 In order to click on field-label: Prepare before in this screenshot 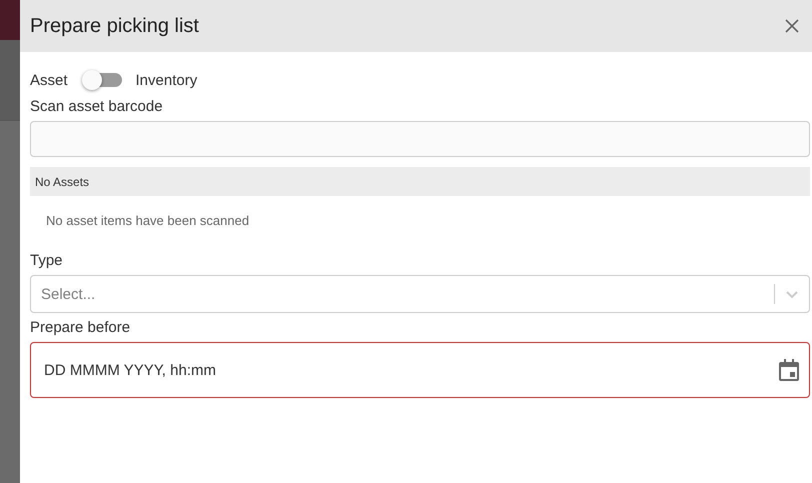, I will do `click(81, 327)`.